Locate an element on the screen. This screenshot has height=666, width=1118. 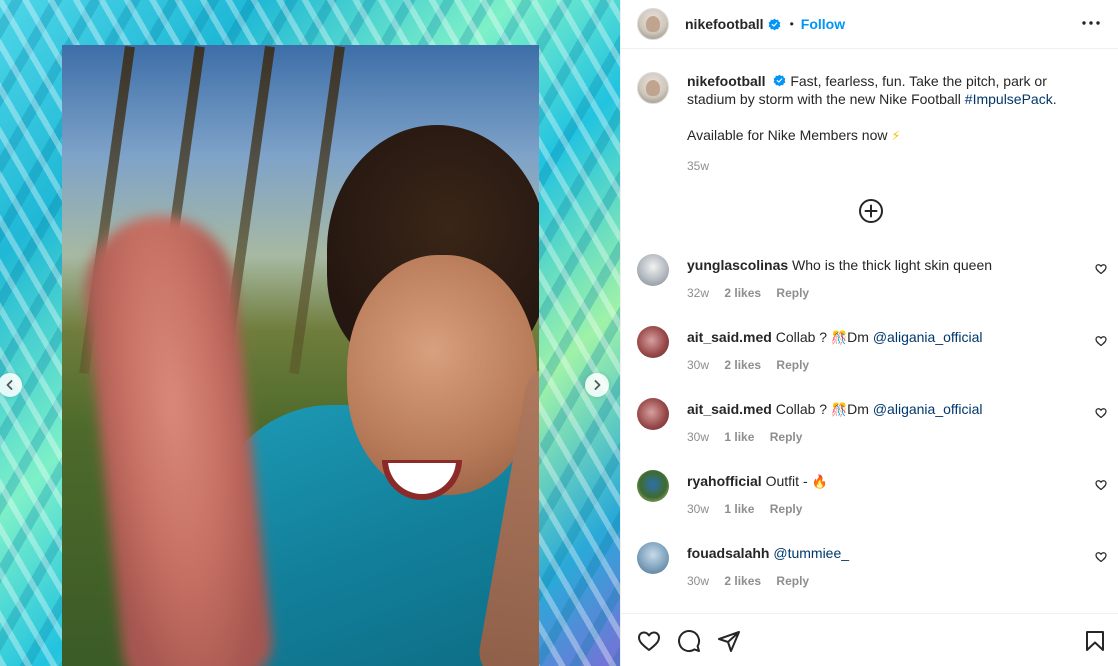
more-options-icon is located at coordinates (1091, 23).